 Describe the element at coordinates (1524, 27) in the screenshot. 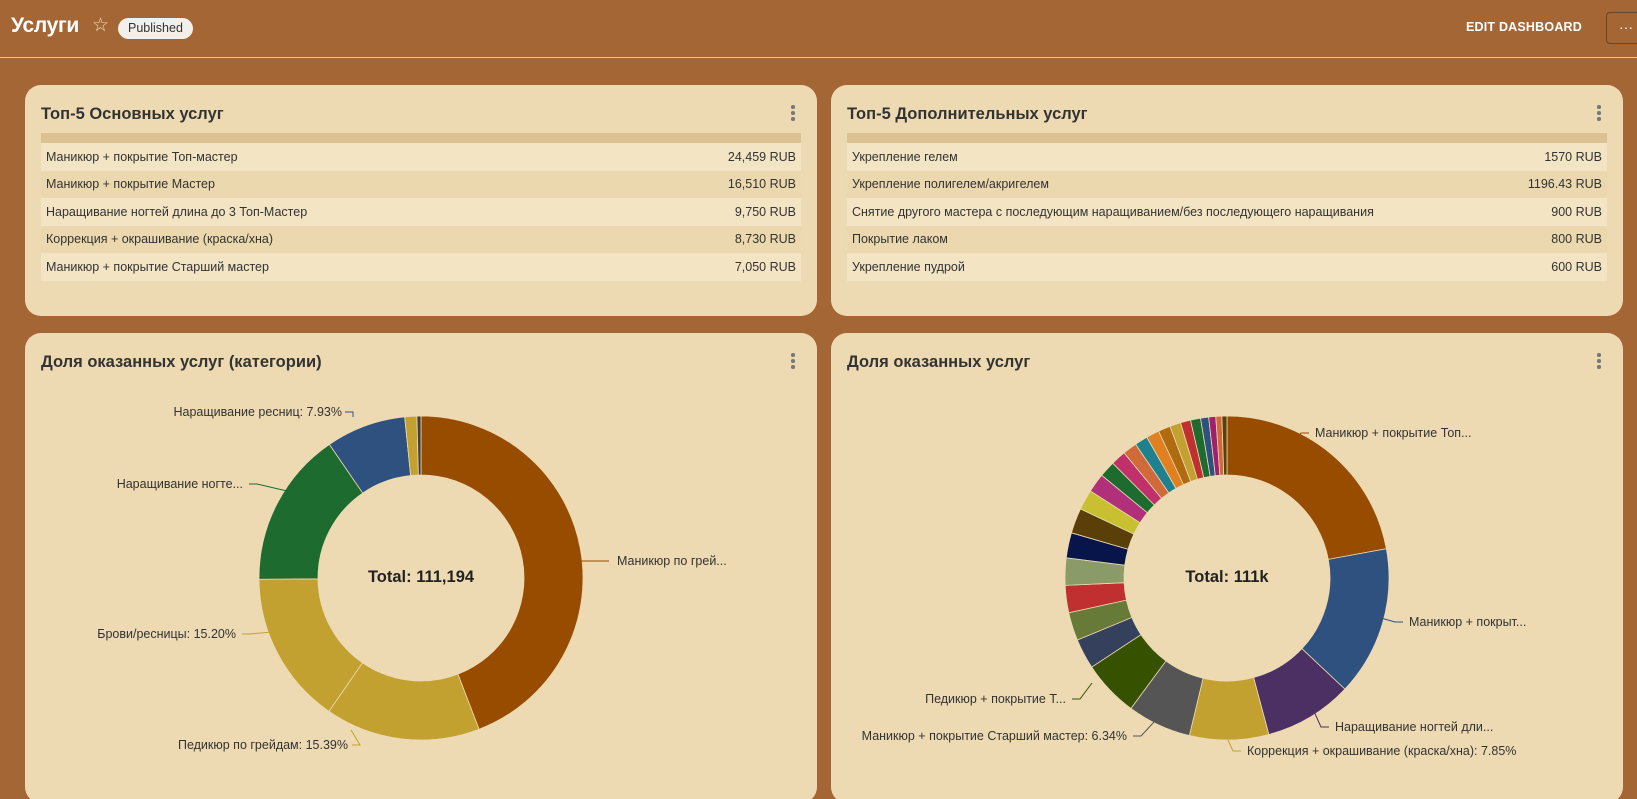

I see `edit-dashboard-button: EDIT DASHBOARD` at that location.